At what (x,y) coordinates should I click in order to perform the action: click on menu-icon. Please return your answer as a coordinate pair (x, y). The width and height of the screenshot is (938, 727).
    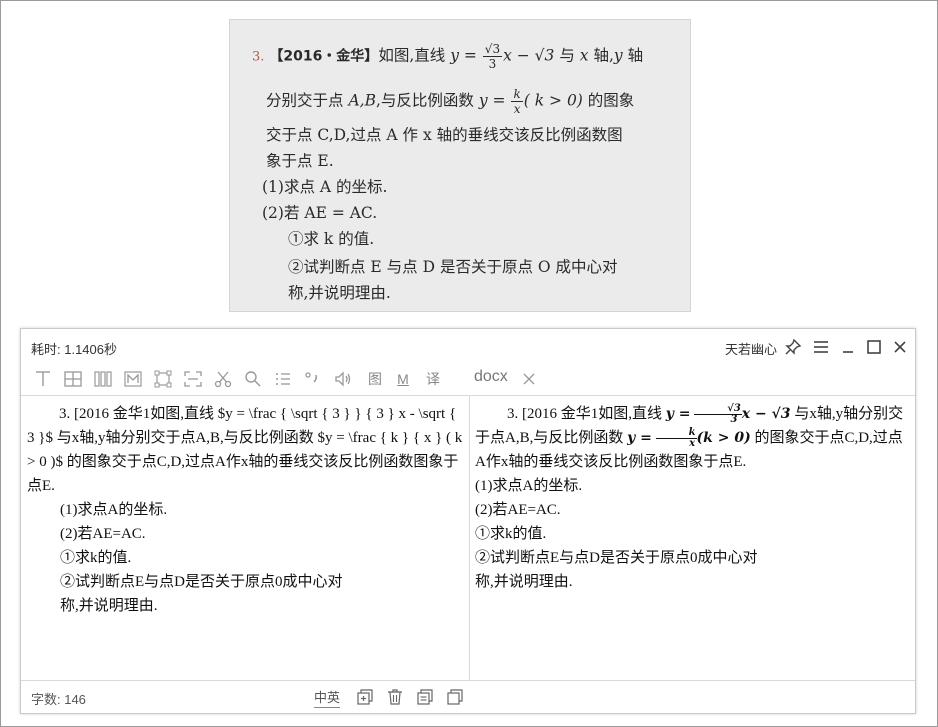
    Looking at the image, I should click on (821, 347).